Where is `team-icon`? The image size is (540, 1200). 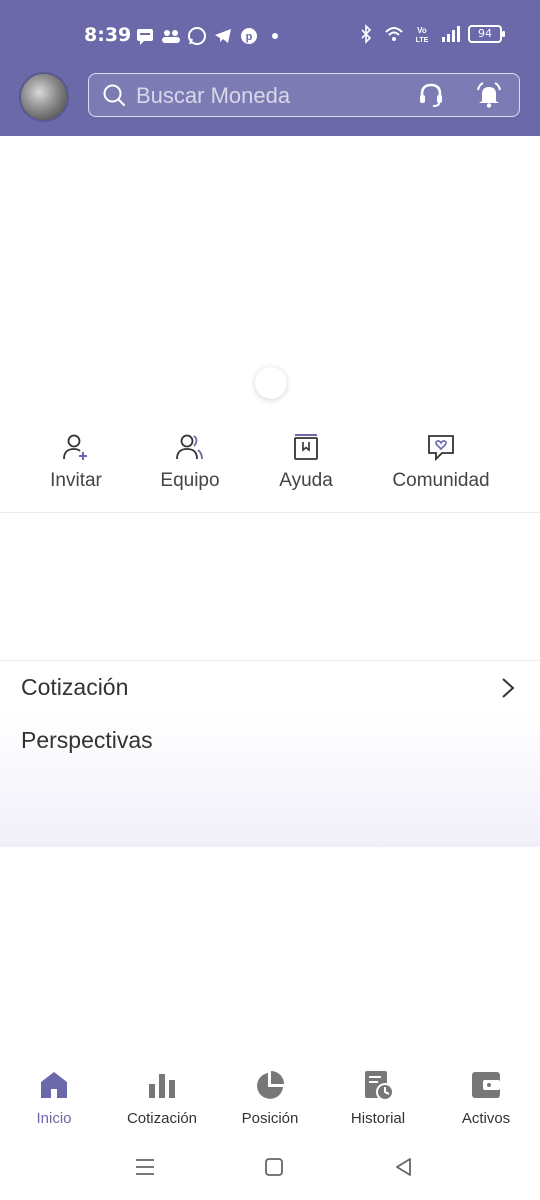 team-icon is located at coordinates (189, 447).